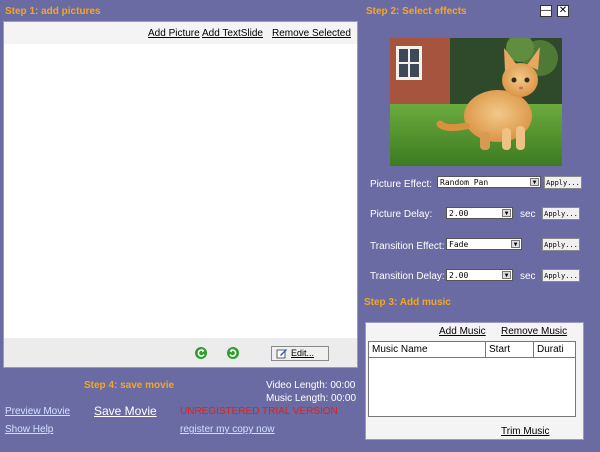 The image size is (600, 452). Describe the element at coordinates (479, 275) in the screenshot. I see `transition-delay-select: 2.00 ▼` at that location.